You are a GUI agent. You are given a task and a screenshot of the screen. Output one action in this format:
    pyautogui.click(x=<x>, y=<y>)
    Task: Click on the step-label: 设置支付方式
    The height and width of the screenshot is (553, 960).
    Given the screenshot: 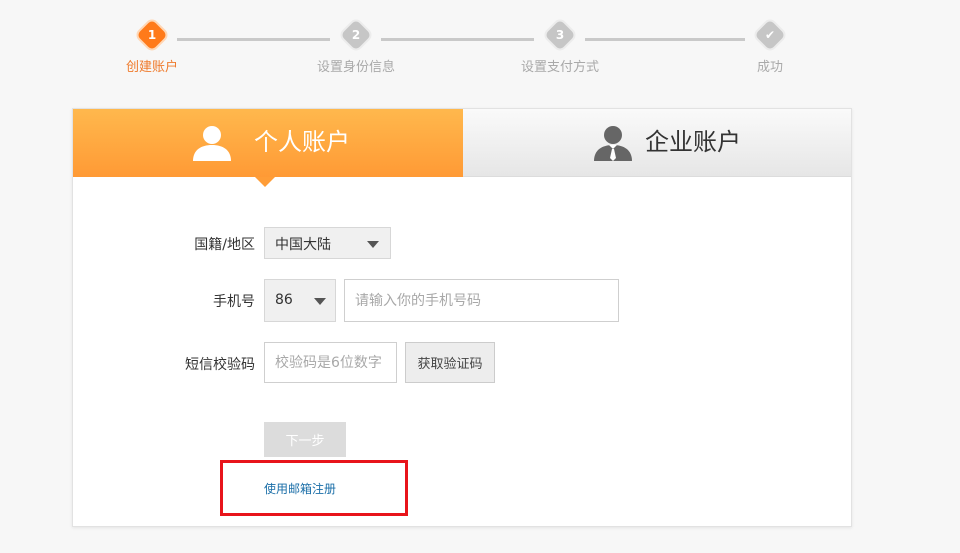 What is the action you would take?
    pyautogui.click(x=559, y=67)
    